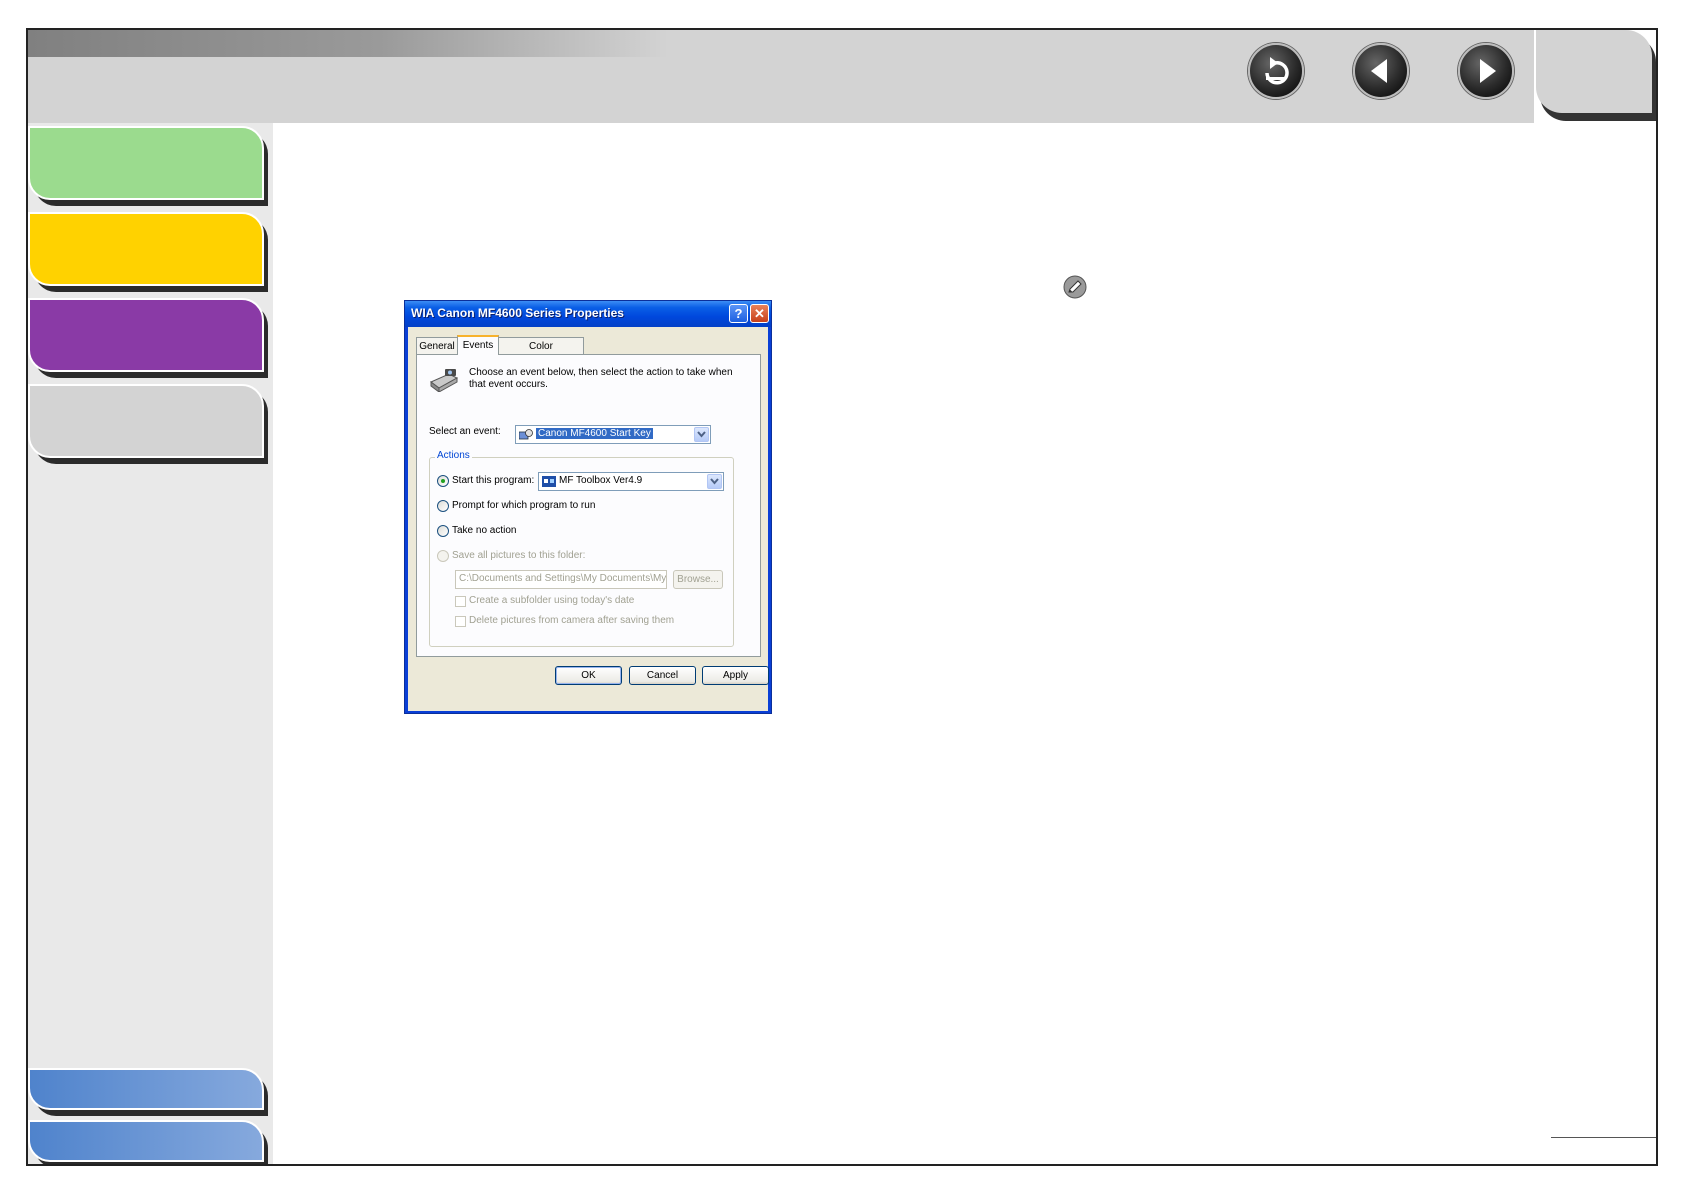 This screenshot has width=1683, height=1191. What do you see at coordinates (549, 481) in the screenshot?
I see `toolbox-app-icon` at bounding box center [549, 481].